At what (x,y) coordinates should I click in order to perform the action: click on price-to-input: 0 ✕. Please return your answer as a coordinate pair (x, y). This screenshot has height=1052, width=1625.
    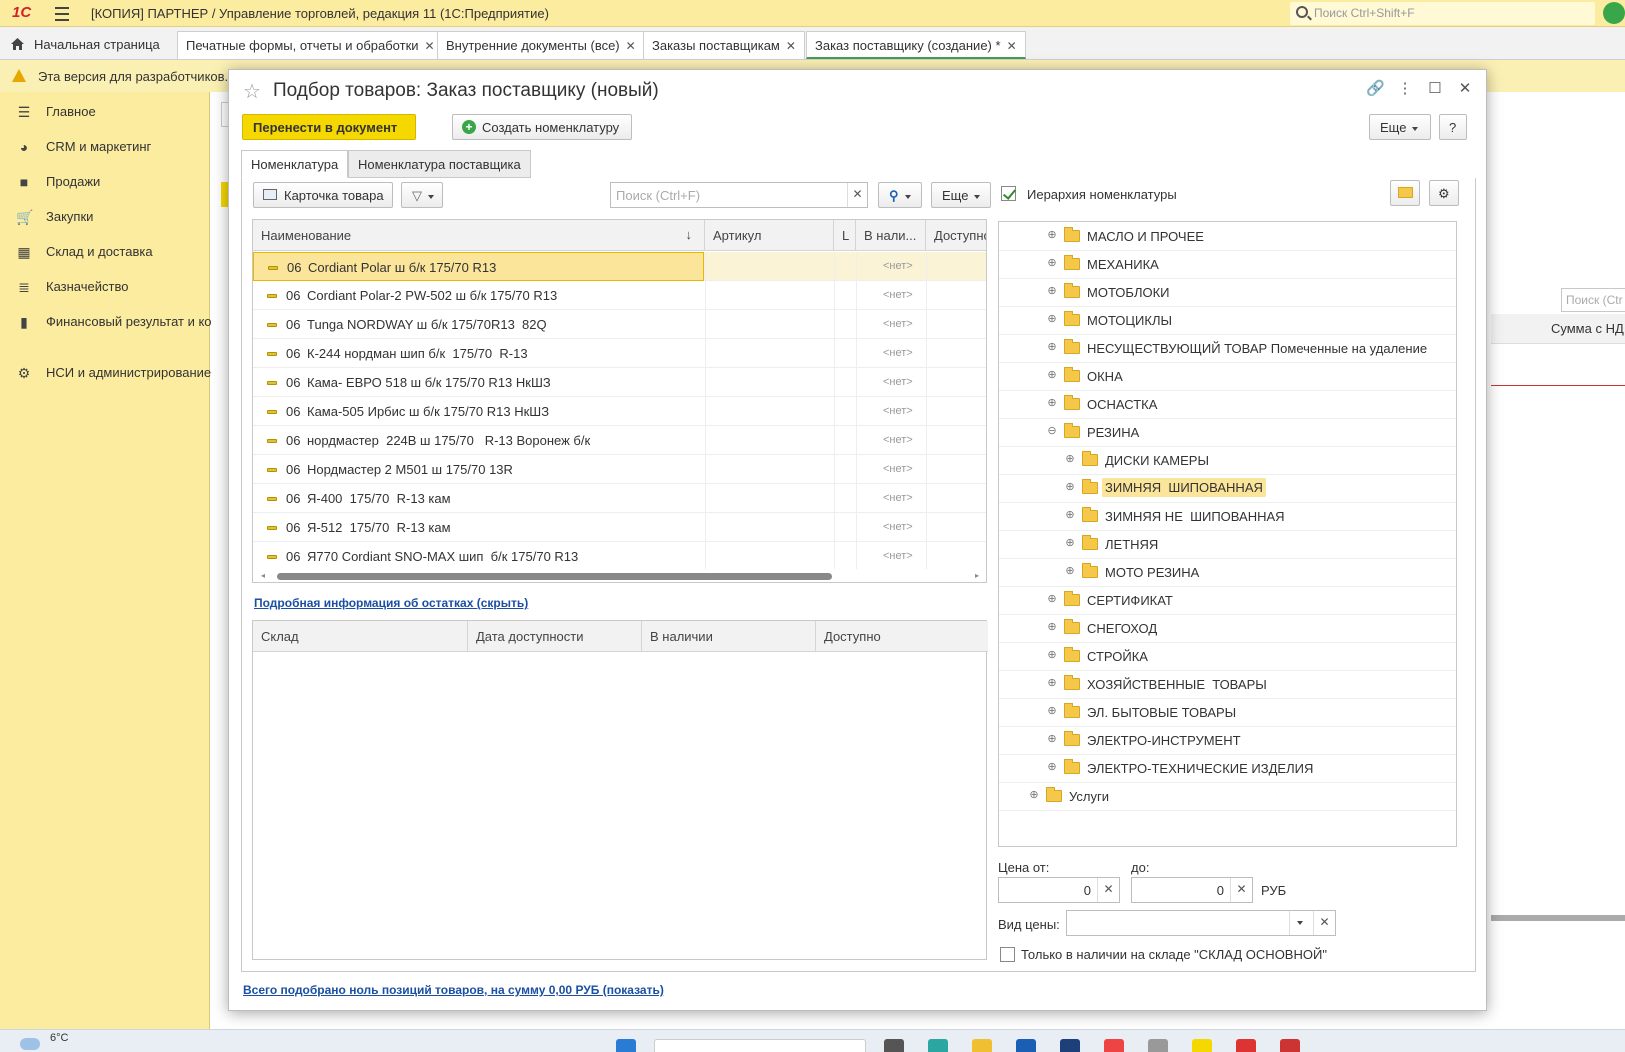
    Looking at the image, I should click on (1192, 890).